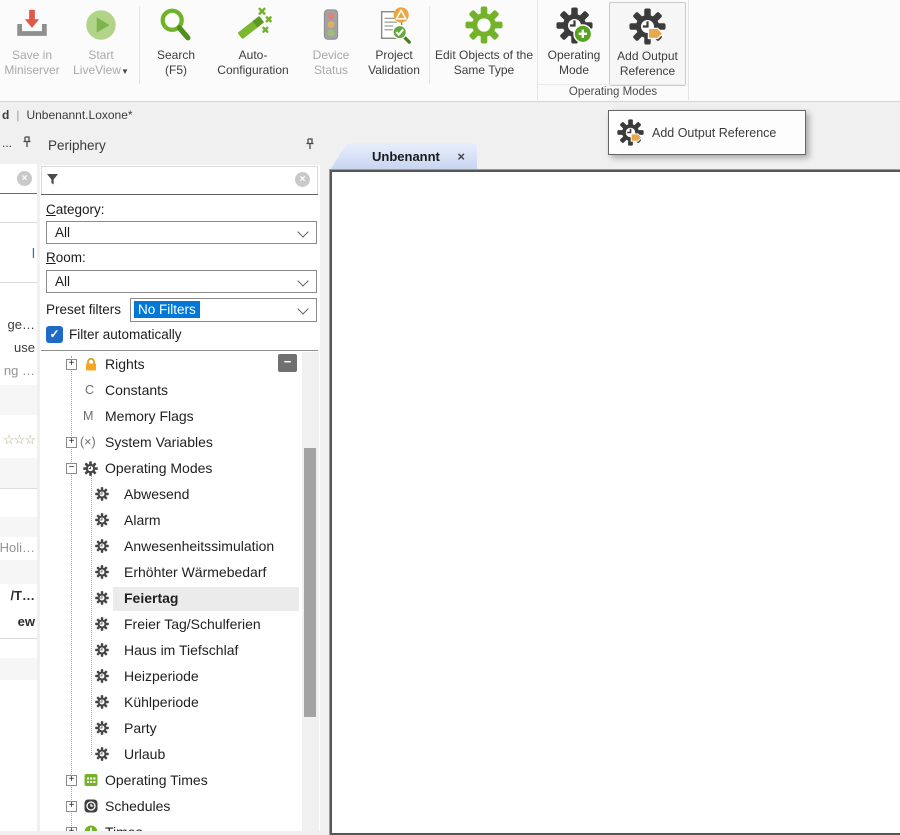  I want to click on project-validation-button: Project Validation, so click(394, 44).